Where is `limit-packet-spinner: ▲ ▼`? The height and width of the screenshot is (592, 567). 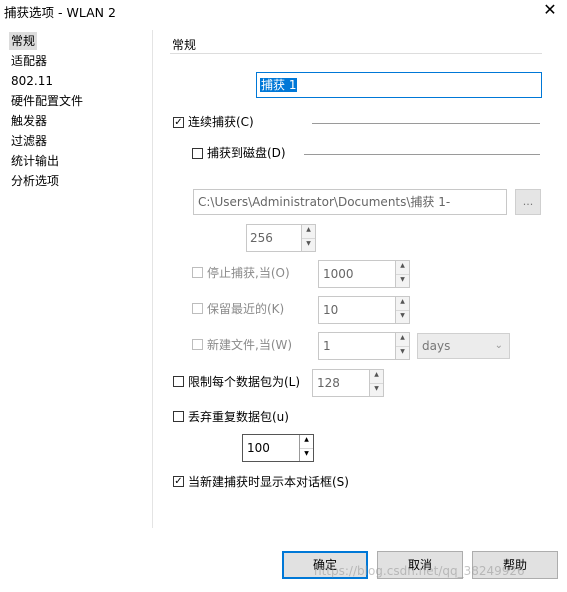 limit-packet-spinner: ▲ ▼ is located at coordinates (376, 383).